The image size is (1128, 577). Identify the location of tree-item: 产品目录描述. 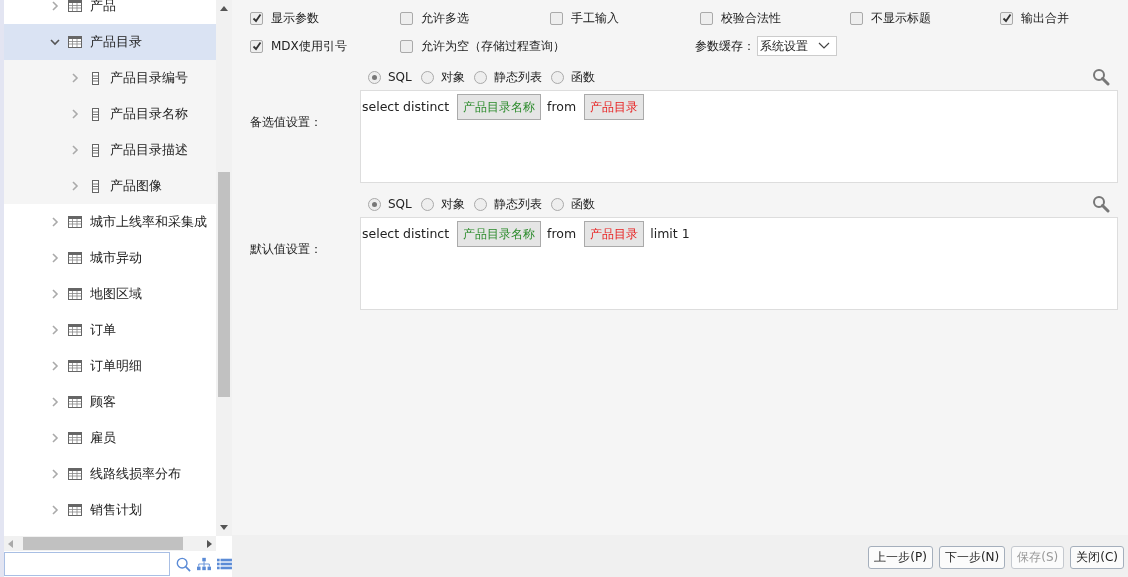
(110, 150).